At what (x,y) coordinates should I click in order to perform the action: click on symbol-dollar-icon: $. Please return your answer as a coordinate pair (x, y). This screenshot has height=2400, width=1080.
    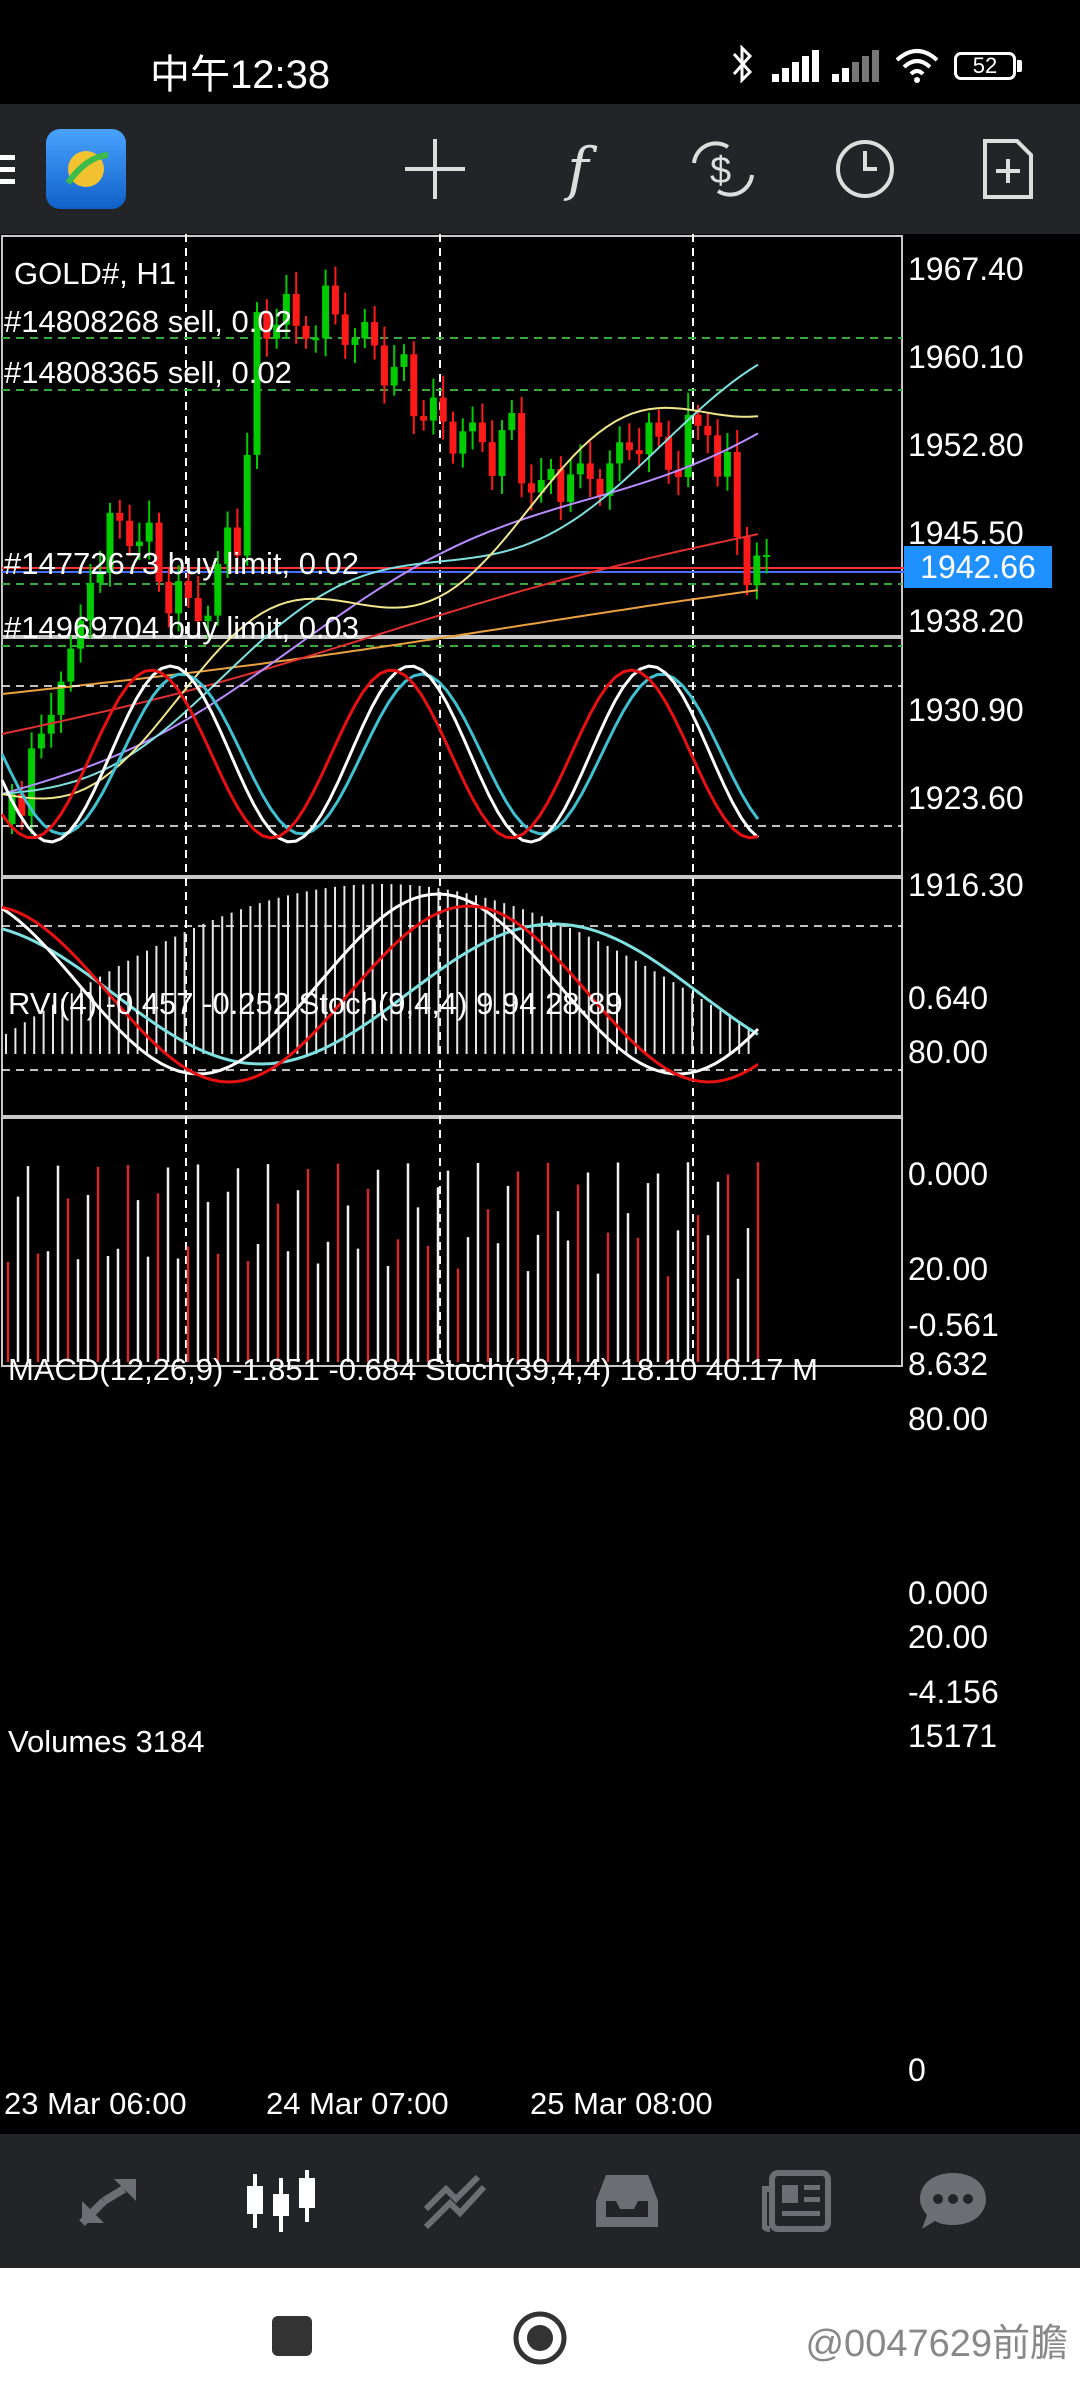
    Looking at the image, I should click on (723, 169).